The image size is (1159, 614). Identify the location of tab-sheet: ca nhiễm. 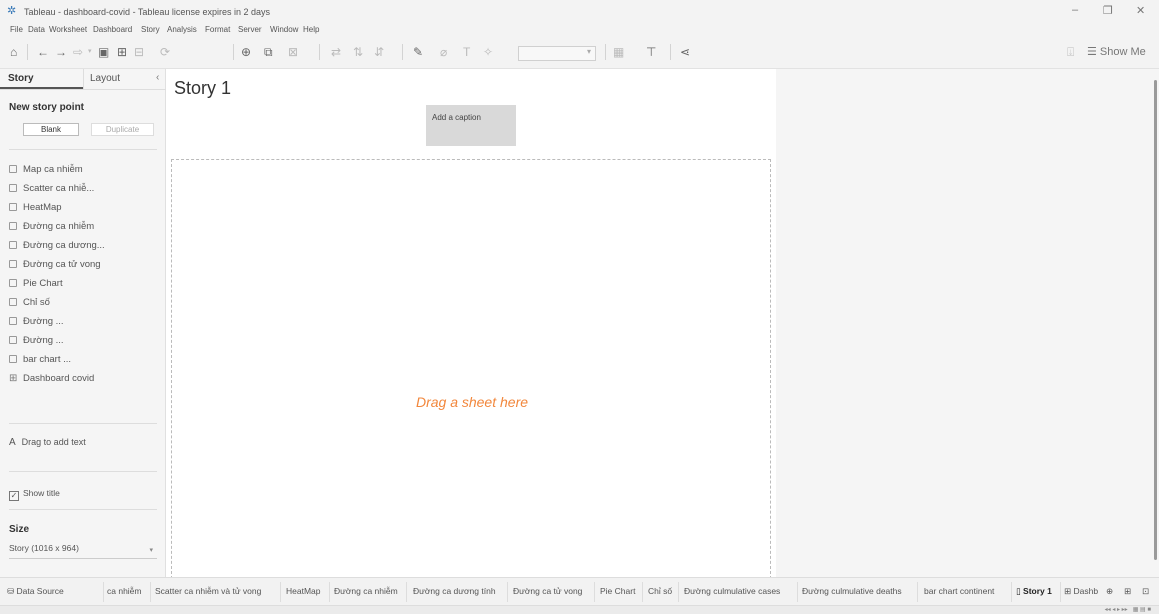
(124, 591).